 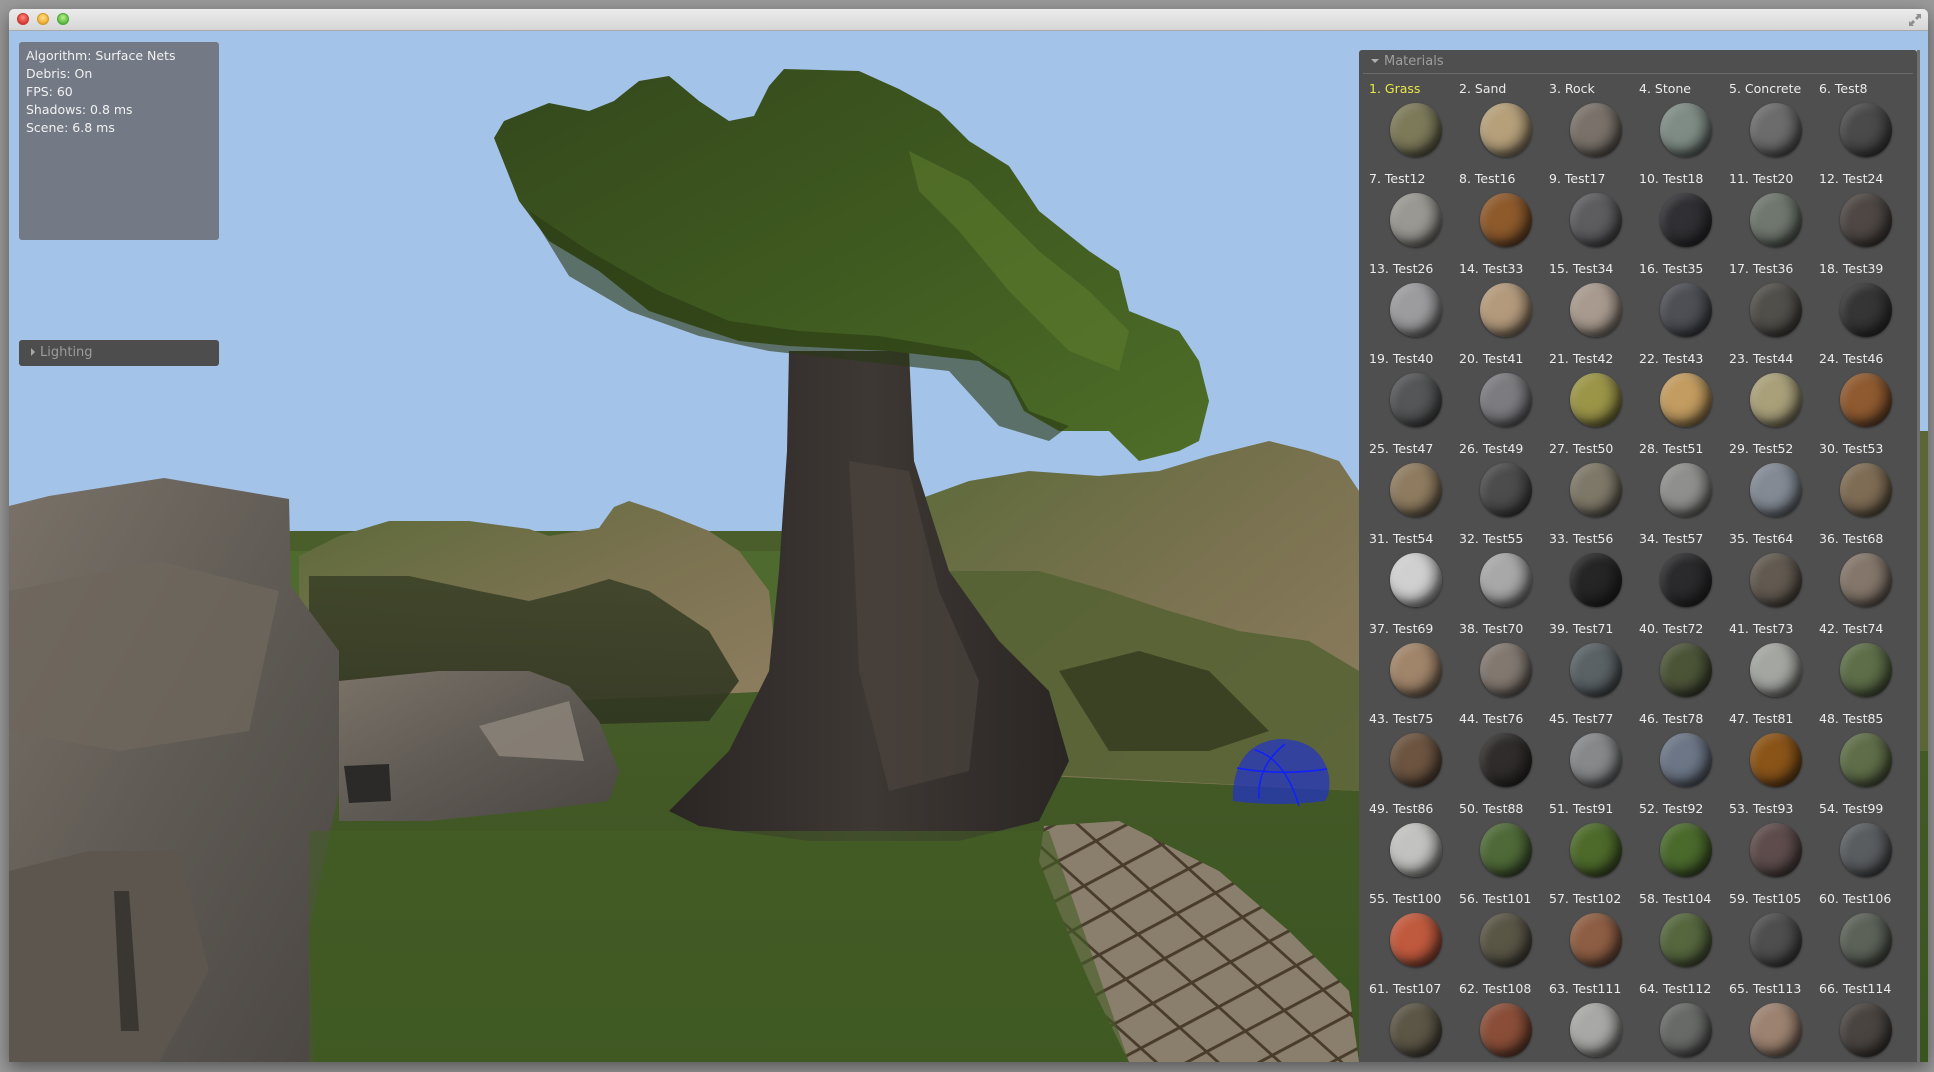 What do you see at coordinates (1680, 573) in the screenshot?
I see `material-item: 34. Test57` at bounding box center [1680, 573].